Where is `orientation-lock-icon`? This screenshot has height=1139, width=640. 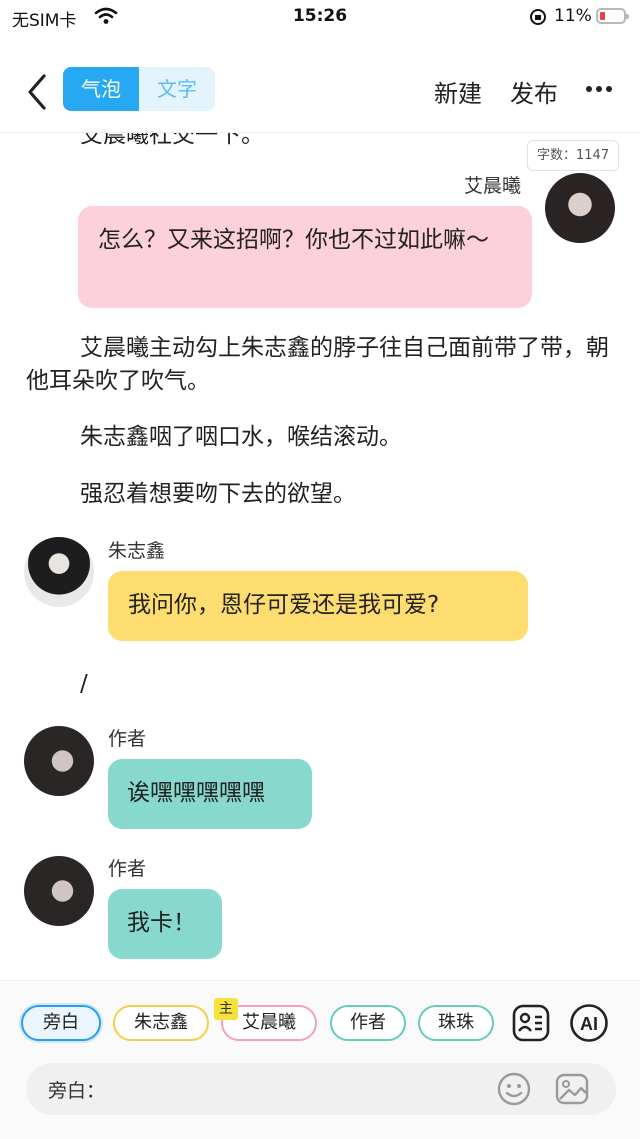
orientation-lock-icon is located at coordinates (538, 17).